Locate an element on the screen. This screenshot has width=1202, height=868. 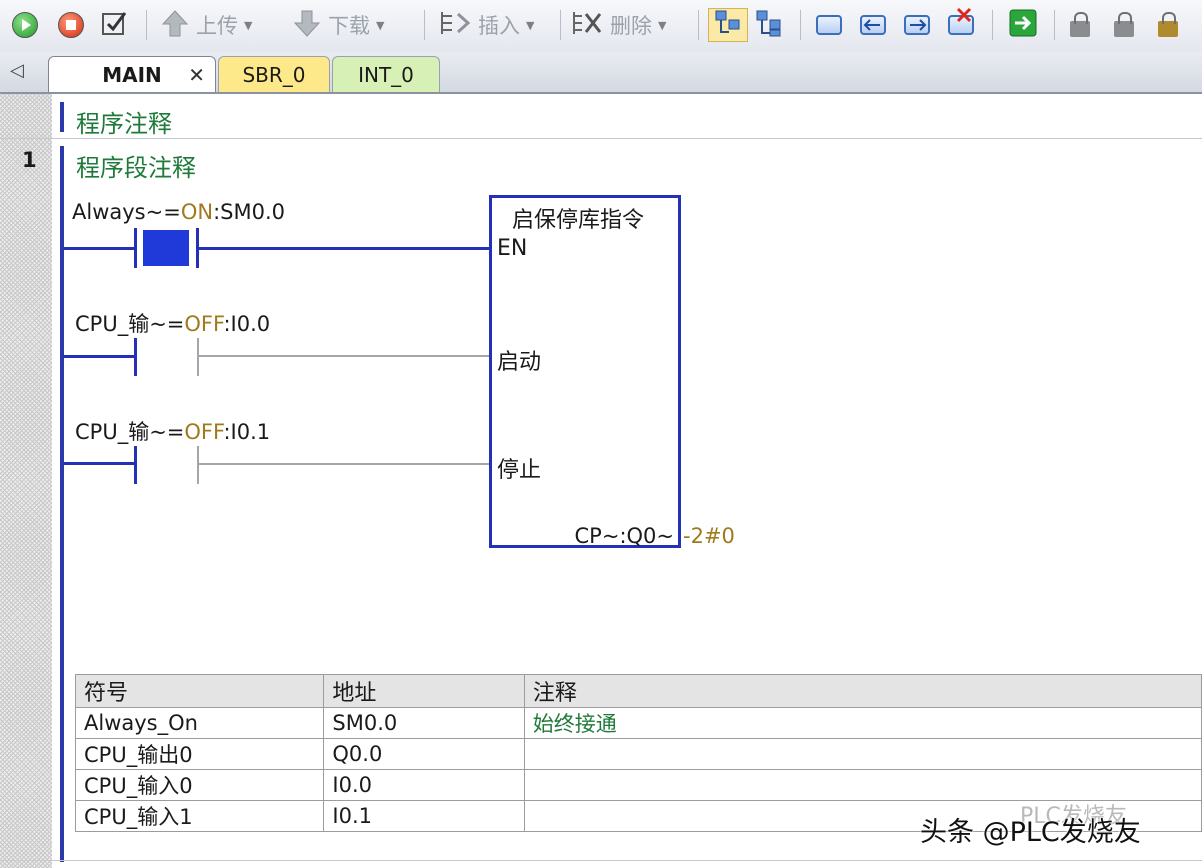
comment-bar is located at coordinates (62, 117).